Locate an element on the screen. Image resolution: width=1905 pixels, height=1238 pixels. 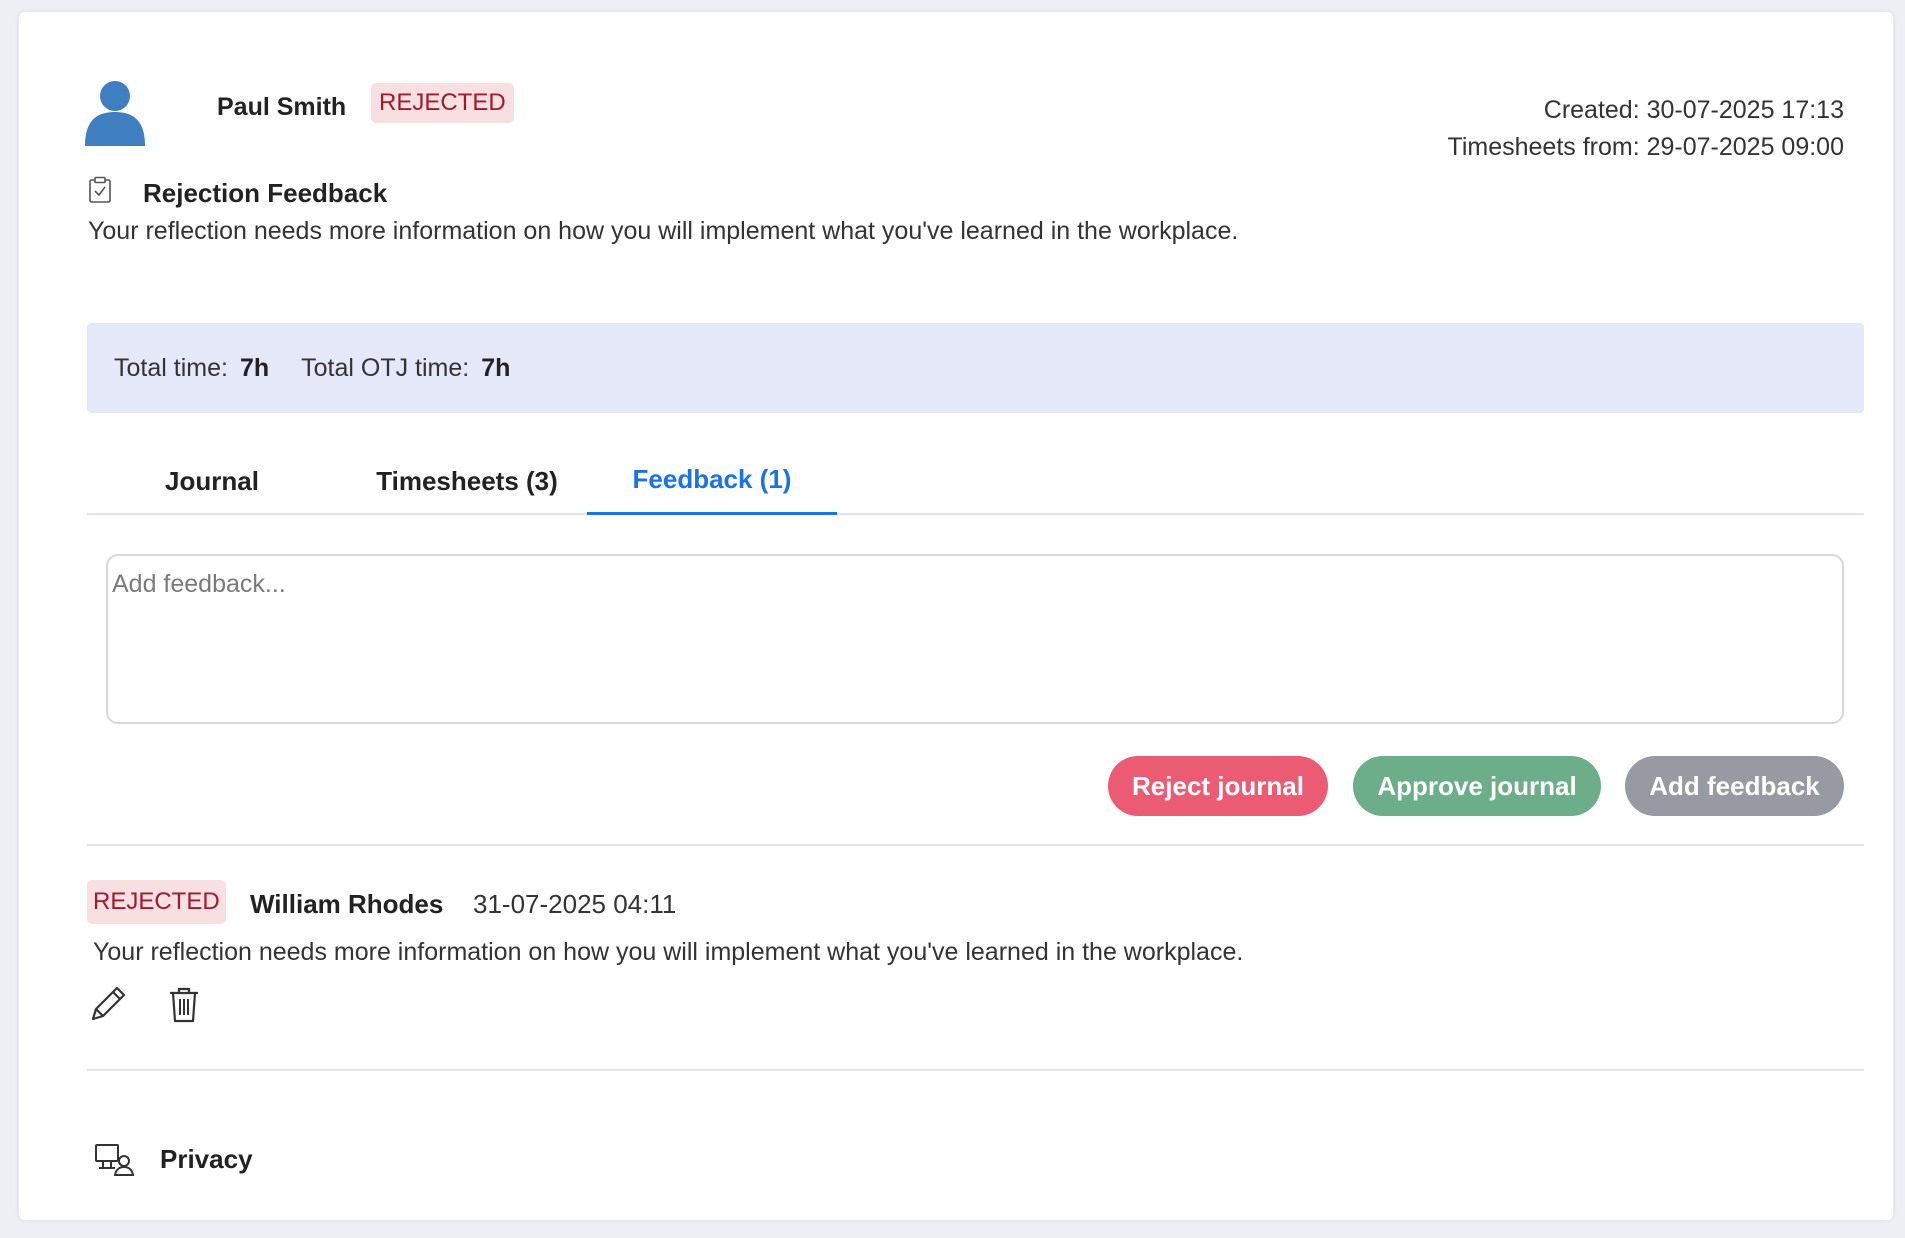
timesheets-from-date: Timesheets from: 29-07-2025 09:00 is located at coordinates (1645, 147).